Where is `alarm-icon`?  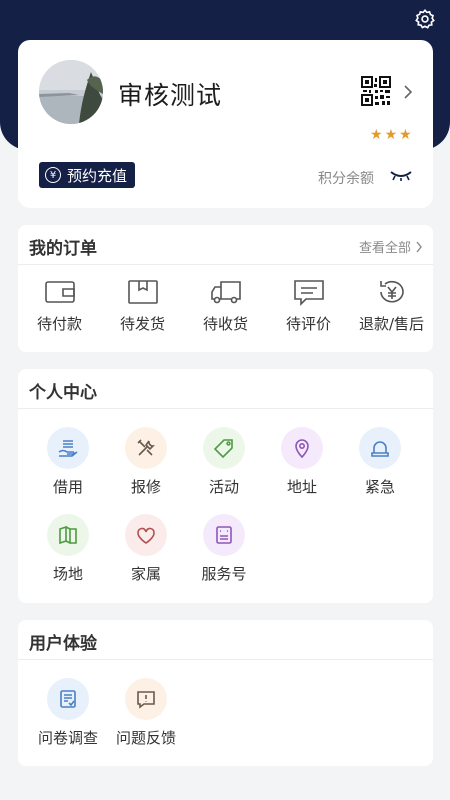 alarm-icon is located at coordinates (380, 449).